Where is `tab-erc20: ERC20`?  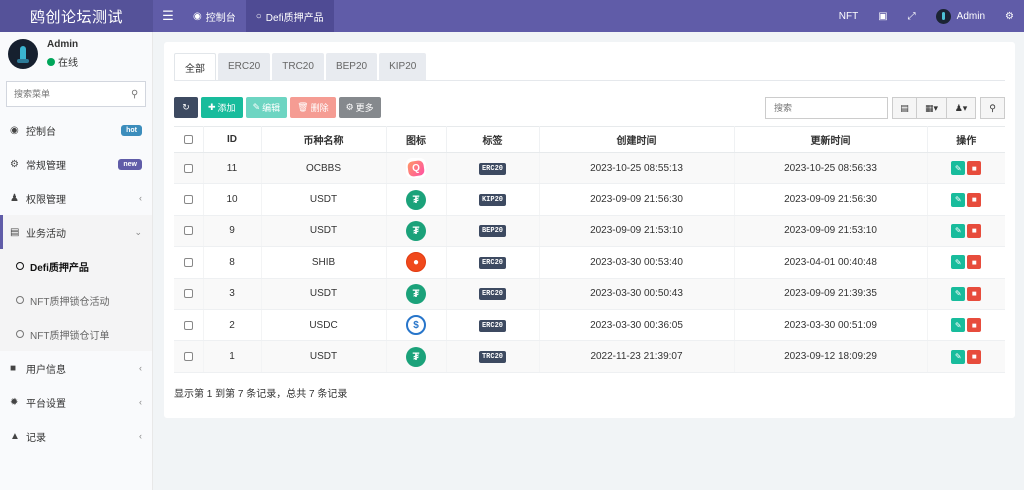
tab-erc20: ERC20 is located at coordinates (244, 66).